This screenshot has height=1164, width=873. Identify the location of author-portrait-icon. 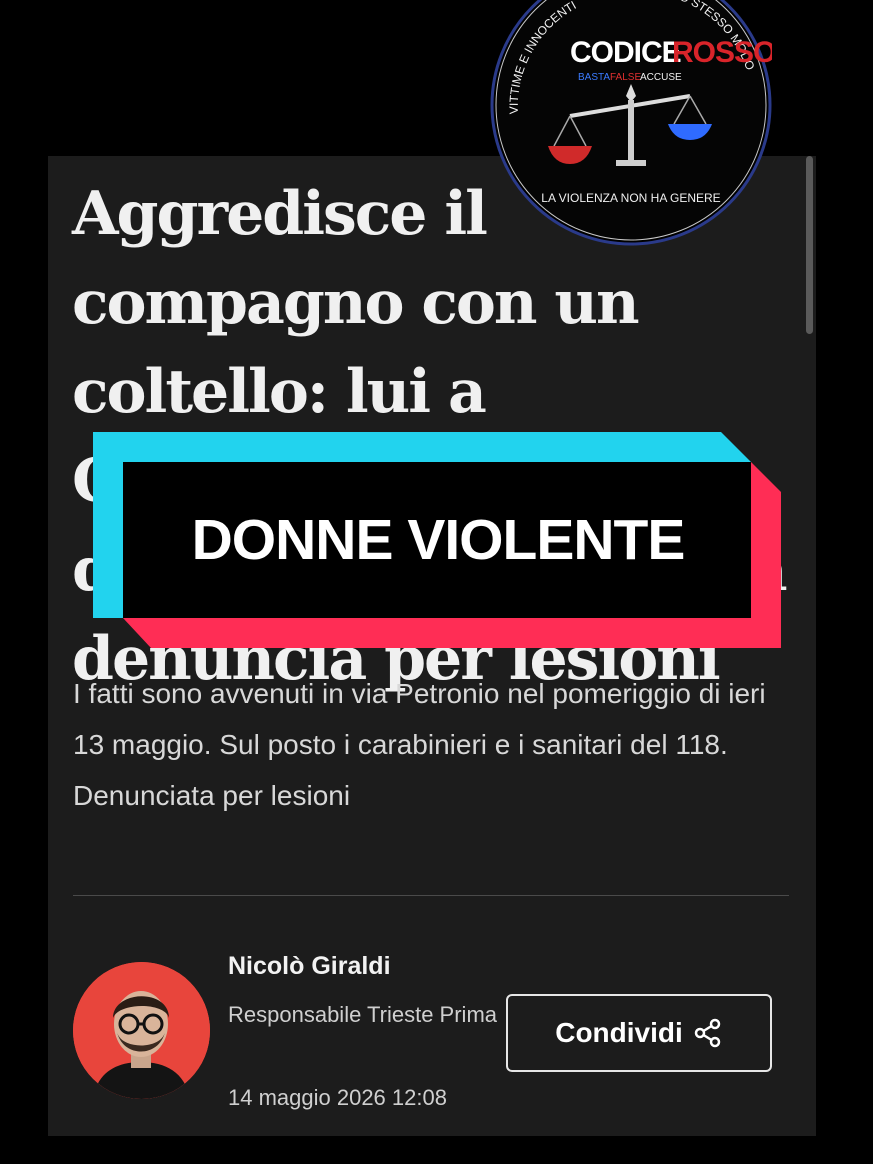
(141, 1030).